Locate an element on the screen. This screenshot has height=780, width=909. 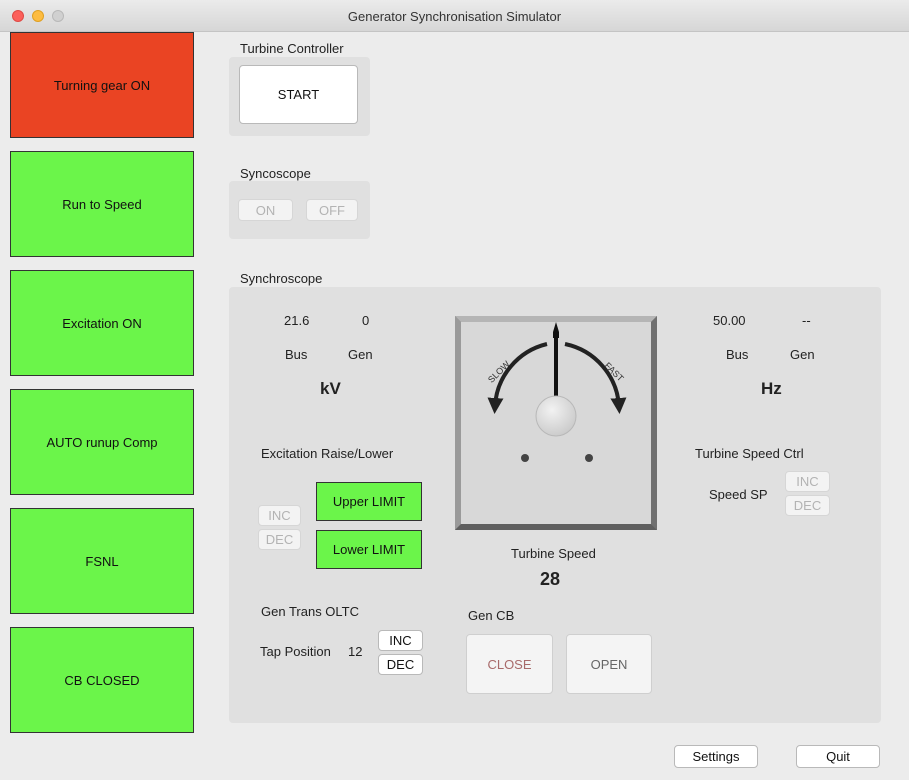
status-panel-cb-closed: CB CLOSED is located at coordinates (102, 680).